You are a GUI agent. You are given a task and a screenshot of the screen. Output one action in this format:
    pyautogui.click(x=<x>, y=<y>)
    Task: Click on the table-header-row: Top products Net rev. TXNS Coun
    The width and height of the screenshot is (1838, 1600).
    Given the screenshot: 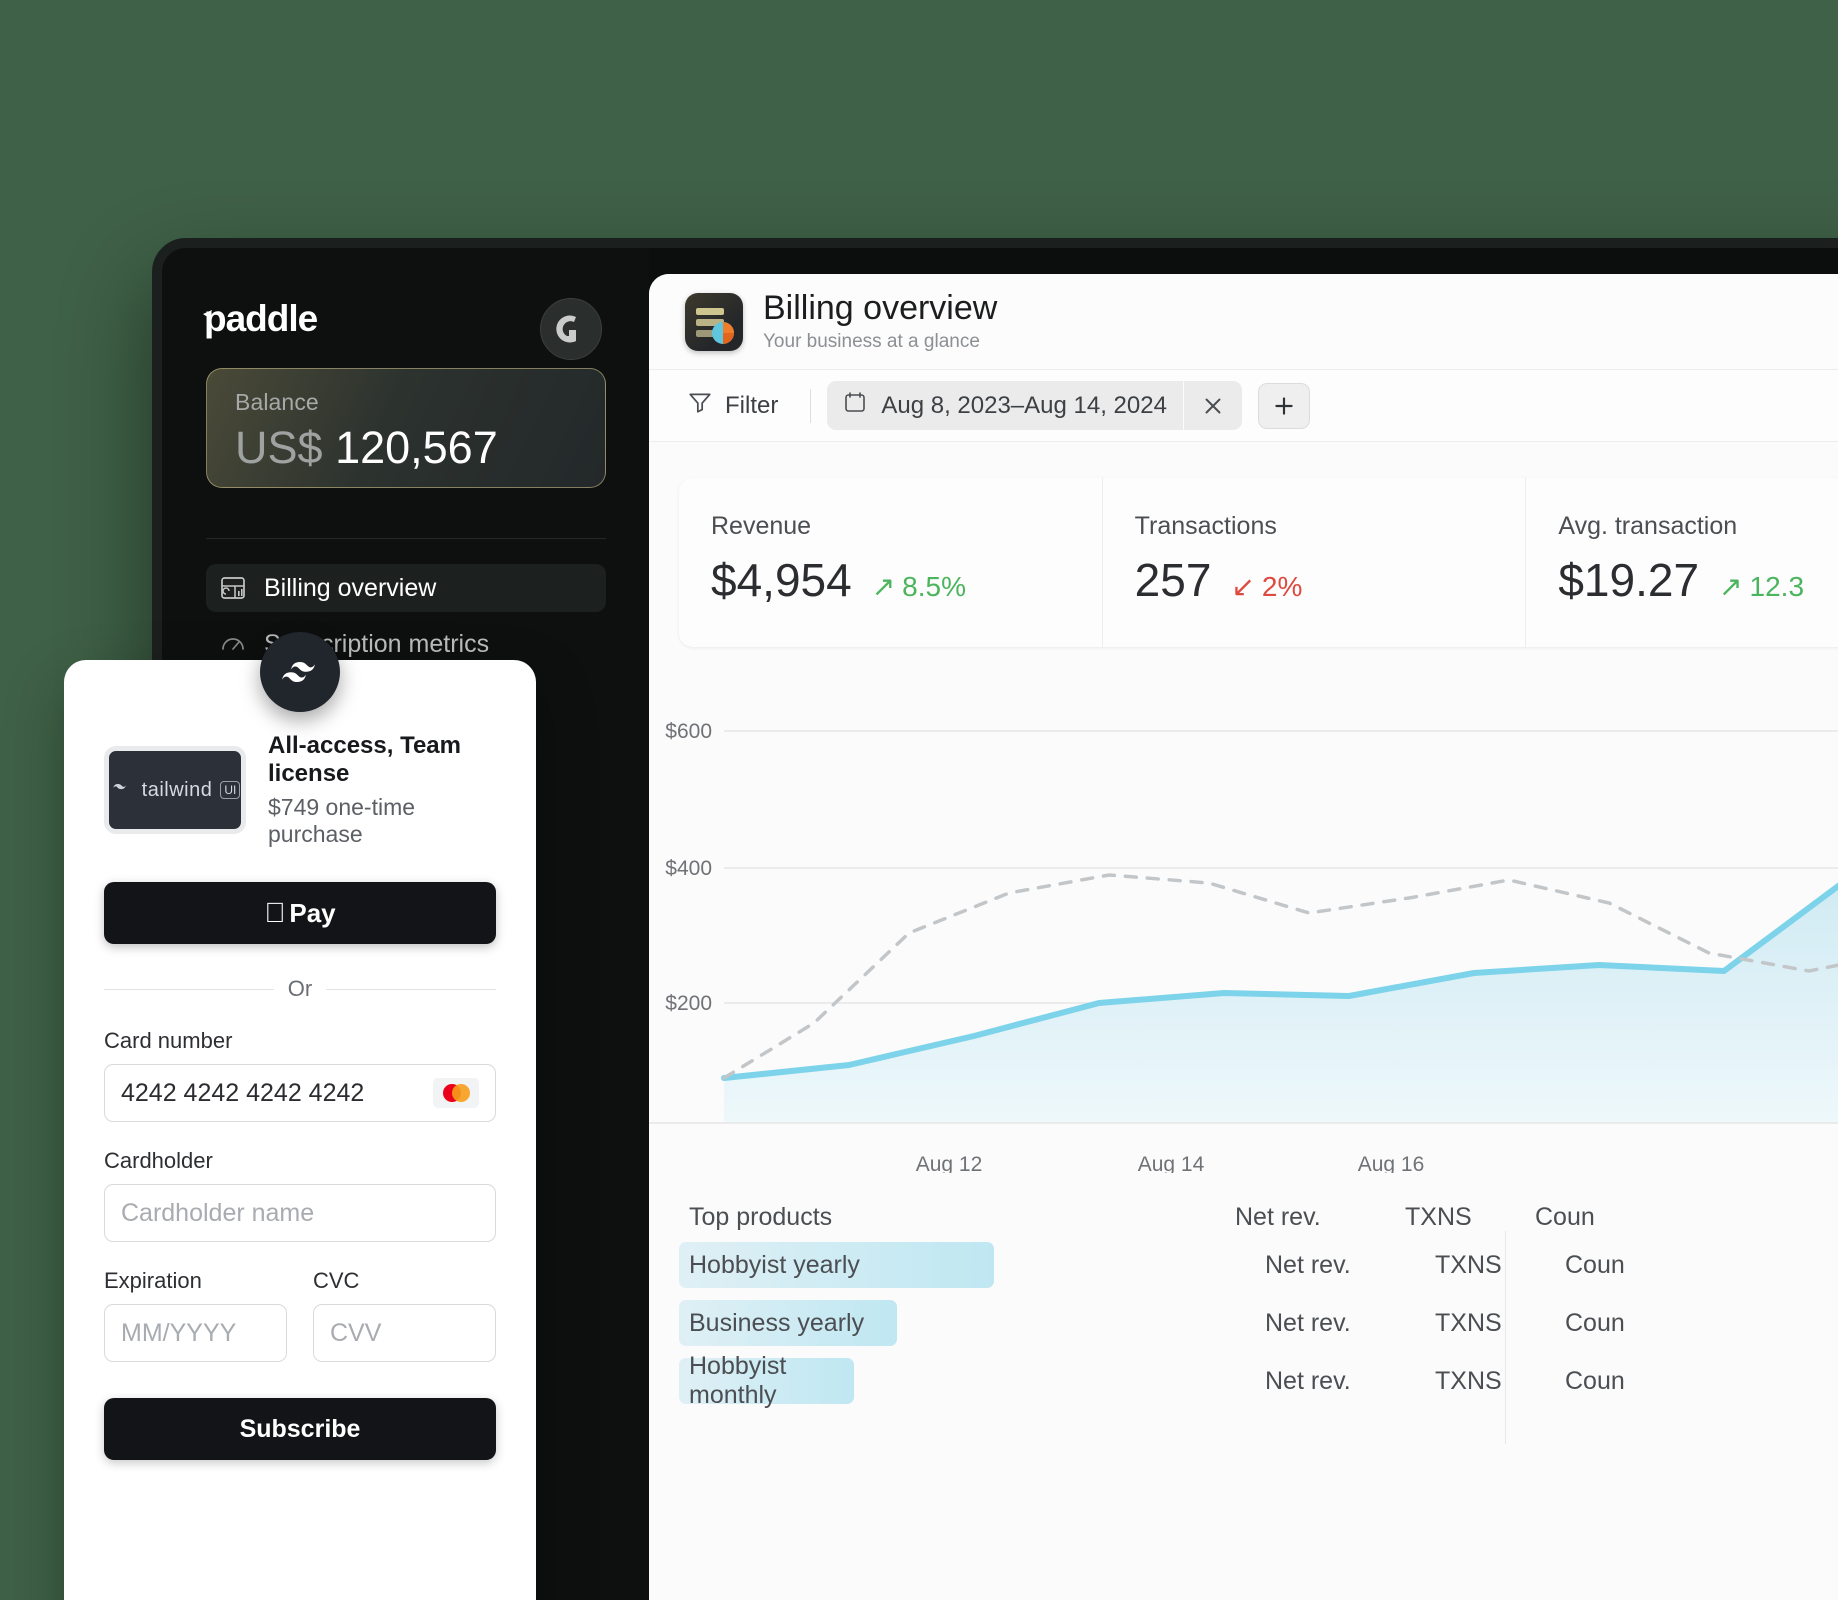 What is the action you would take?
    pyautogui.click(x=1258, y=1218)
    